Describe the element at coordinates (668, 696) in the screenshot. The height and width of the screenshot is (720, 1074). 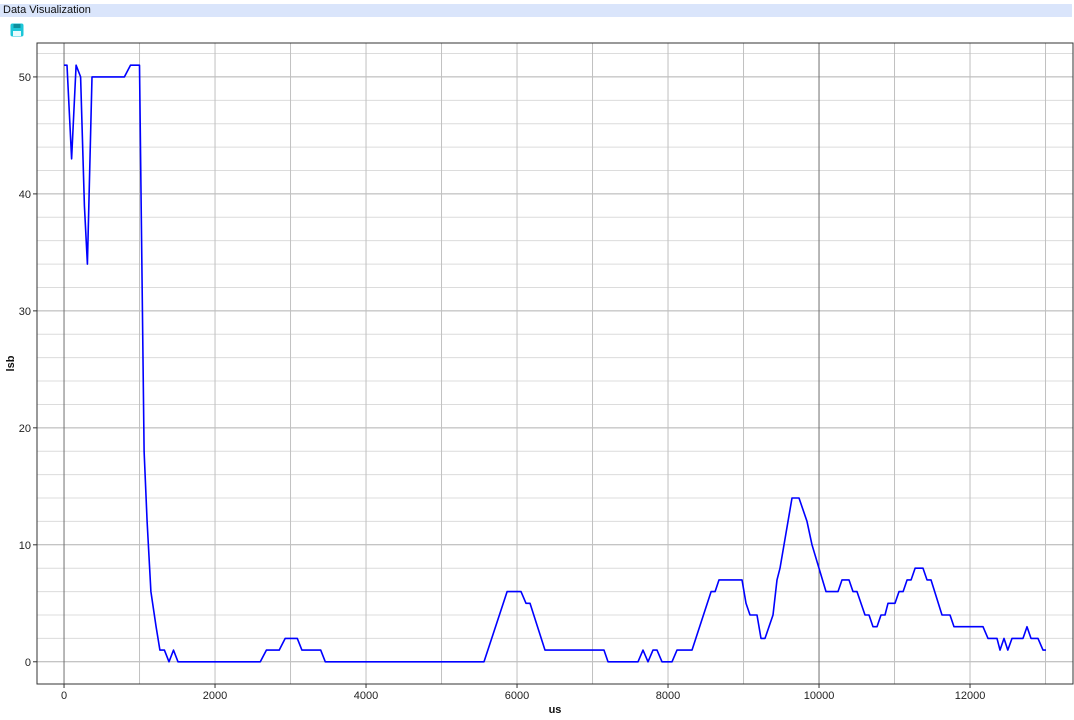
I see `x-tick-label: 8000` at that location.